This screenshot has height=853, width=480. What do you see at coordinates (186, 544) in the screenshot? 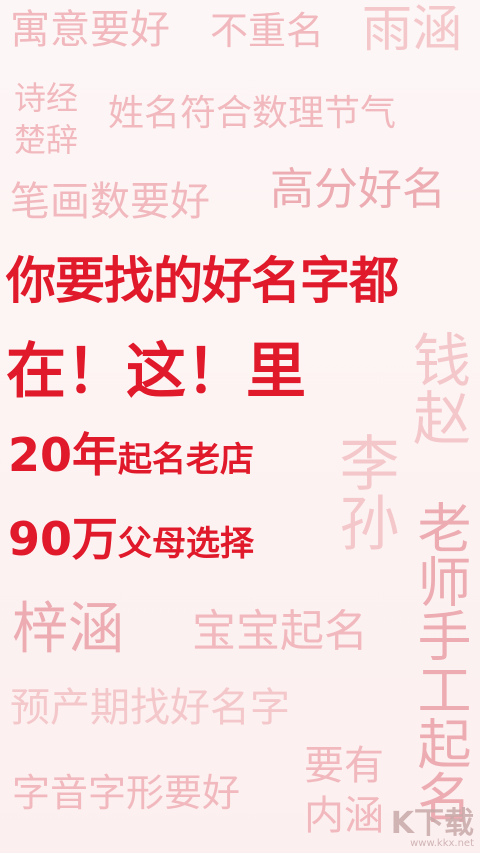
I see `stat-parents-label: 父母选择` at bounding box center [186, 544].